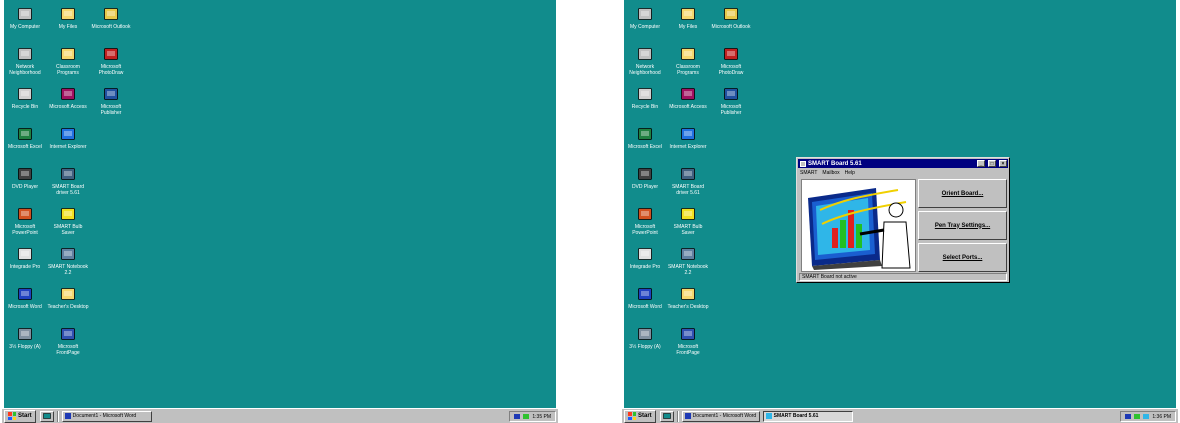  Describe the element at coordinates (731, 54) in the screenshot. I see `photodraw-icon` at that location.